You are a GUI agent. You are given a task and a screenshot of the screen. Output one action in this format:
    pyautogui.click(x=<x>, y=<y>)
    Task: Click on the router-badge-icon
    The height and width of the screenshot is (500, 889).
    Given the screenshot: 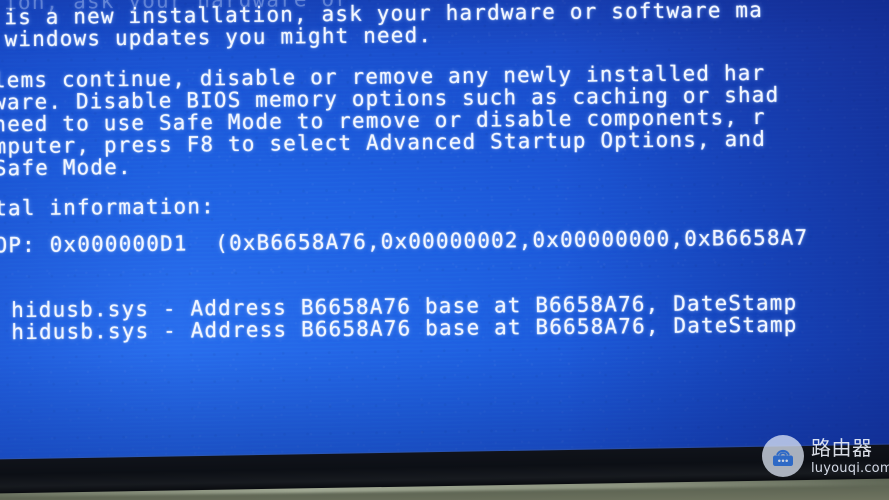 What is the action you would take?
    pyautogui.click(x=783, y=456)
    